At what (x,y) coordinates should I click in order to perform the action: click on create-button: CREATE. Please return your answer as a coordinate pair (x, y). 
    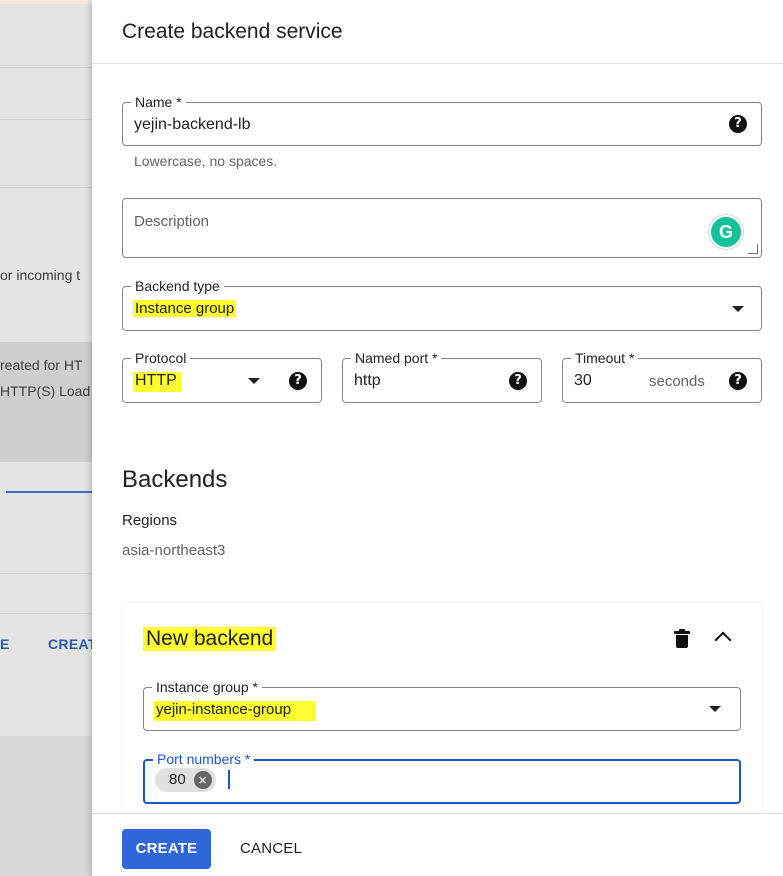
    Looking at the image, I should click on (166, 849).